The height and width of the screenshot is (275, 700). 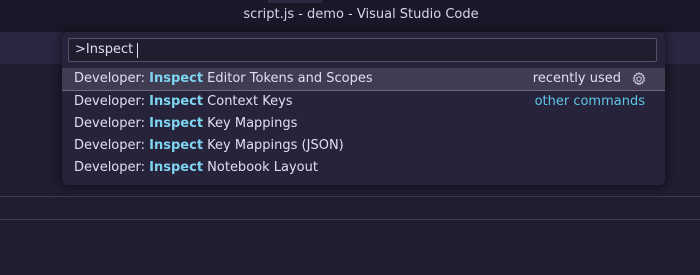 What do you see at coordinates (639, 79) in the screenshot?
I see `gear-icon` at bounding box center [639, 79].